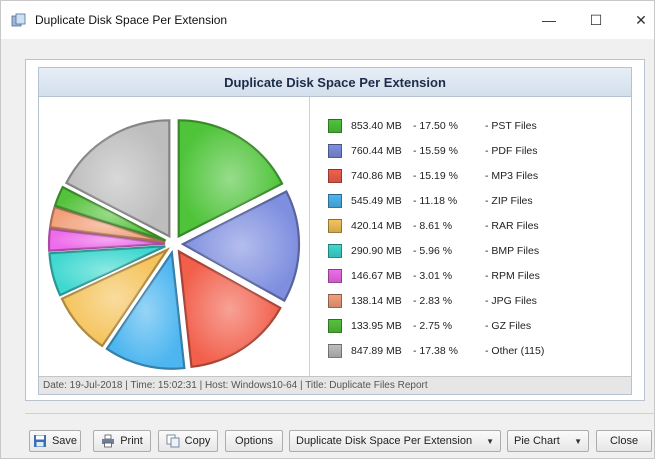 This screenshot has height=459, width=655. I want to click on legend-item: 545.49 MB - 11.18 % - ZIP Files, so click(430, 201).